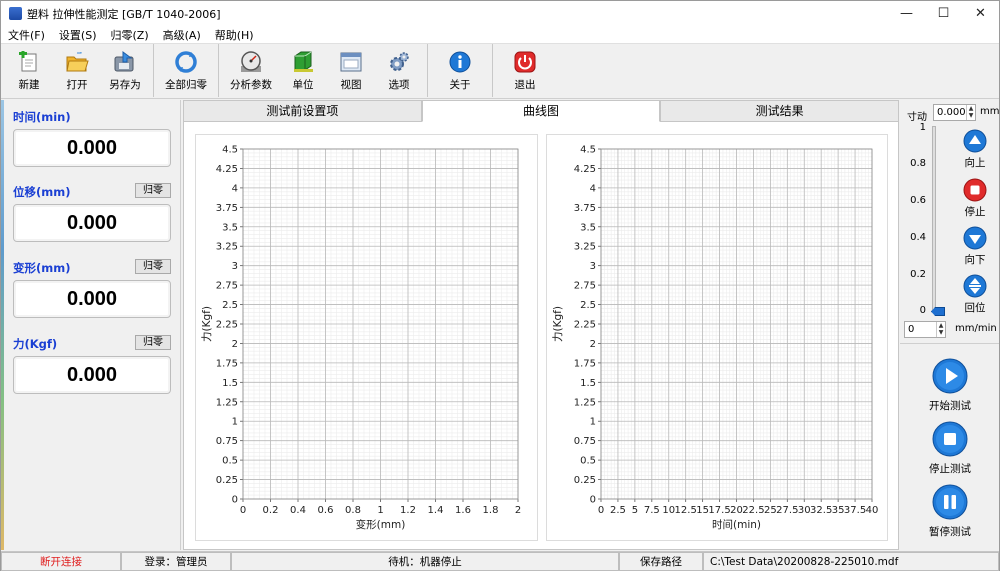 This screenshot has width=1000, height=571. What do you see at coordinates (975, 286) in the screenshot?
I see `return-home-icon` at bounding box center [975, 286].